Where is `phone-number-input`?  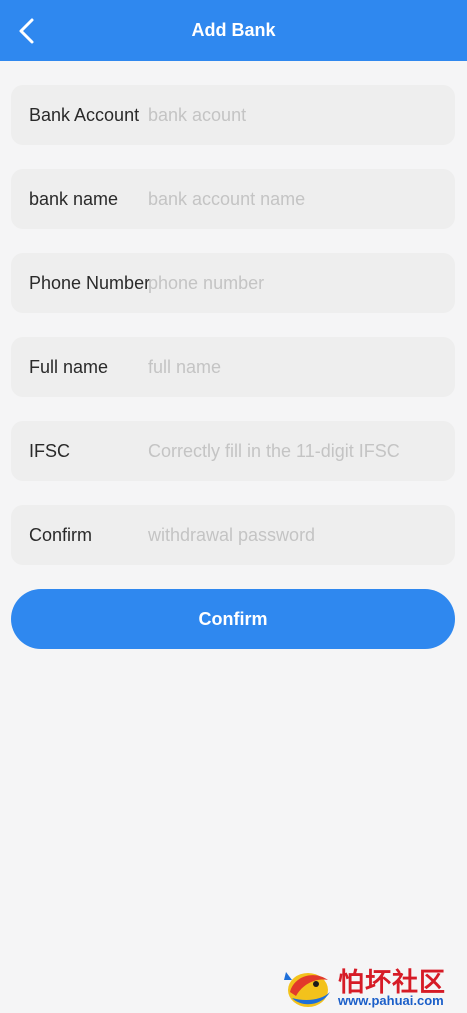 phone-number-input is located at coordinates (298, 283).